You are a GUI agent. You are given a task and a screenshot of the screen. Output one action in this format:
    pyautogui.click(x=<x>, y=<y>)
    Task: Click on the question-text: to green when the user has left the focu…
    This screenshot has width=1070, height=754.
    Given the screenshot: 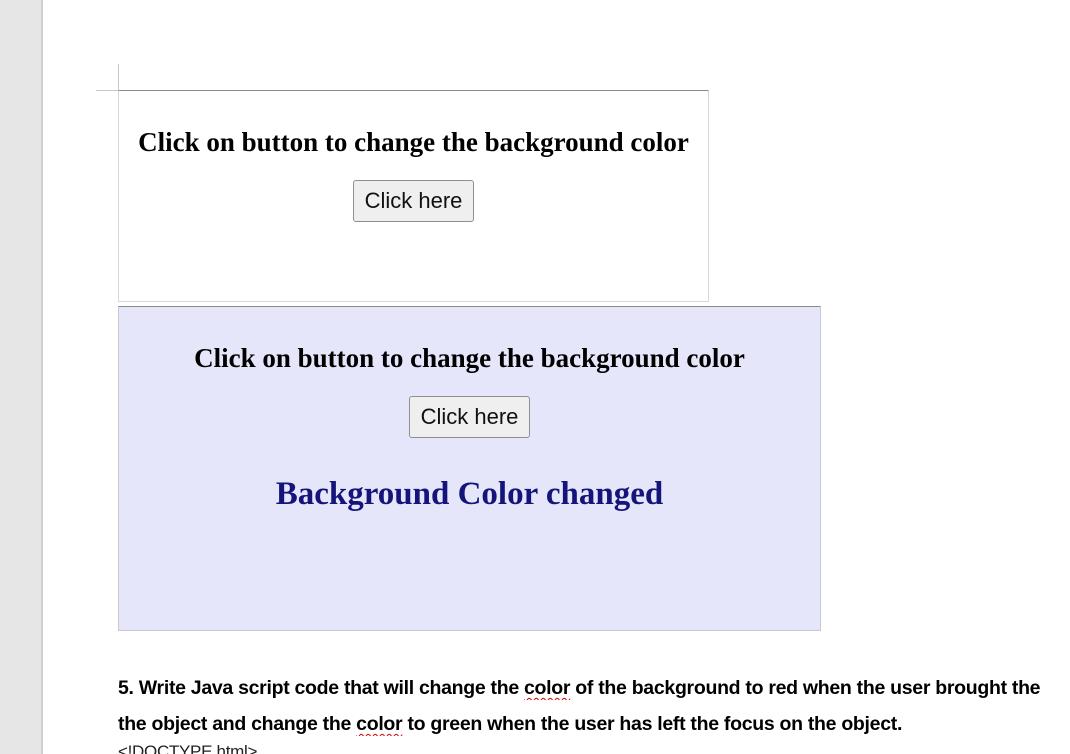 What is the action you would take?
    pyautogui.click(x=652, y=724)
    